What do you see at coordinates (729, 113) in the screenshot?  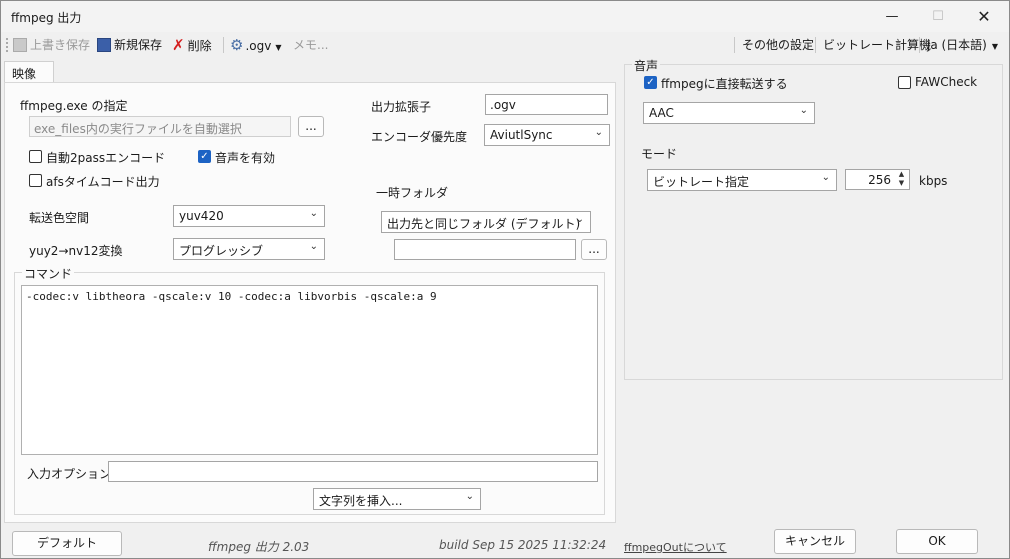 I see `audio-codec-select: AAC ⌄` at bounding box center [729, 113].